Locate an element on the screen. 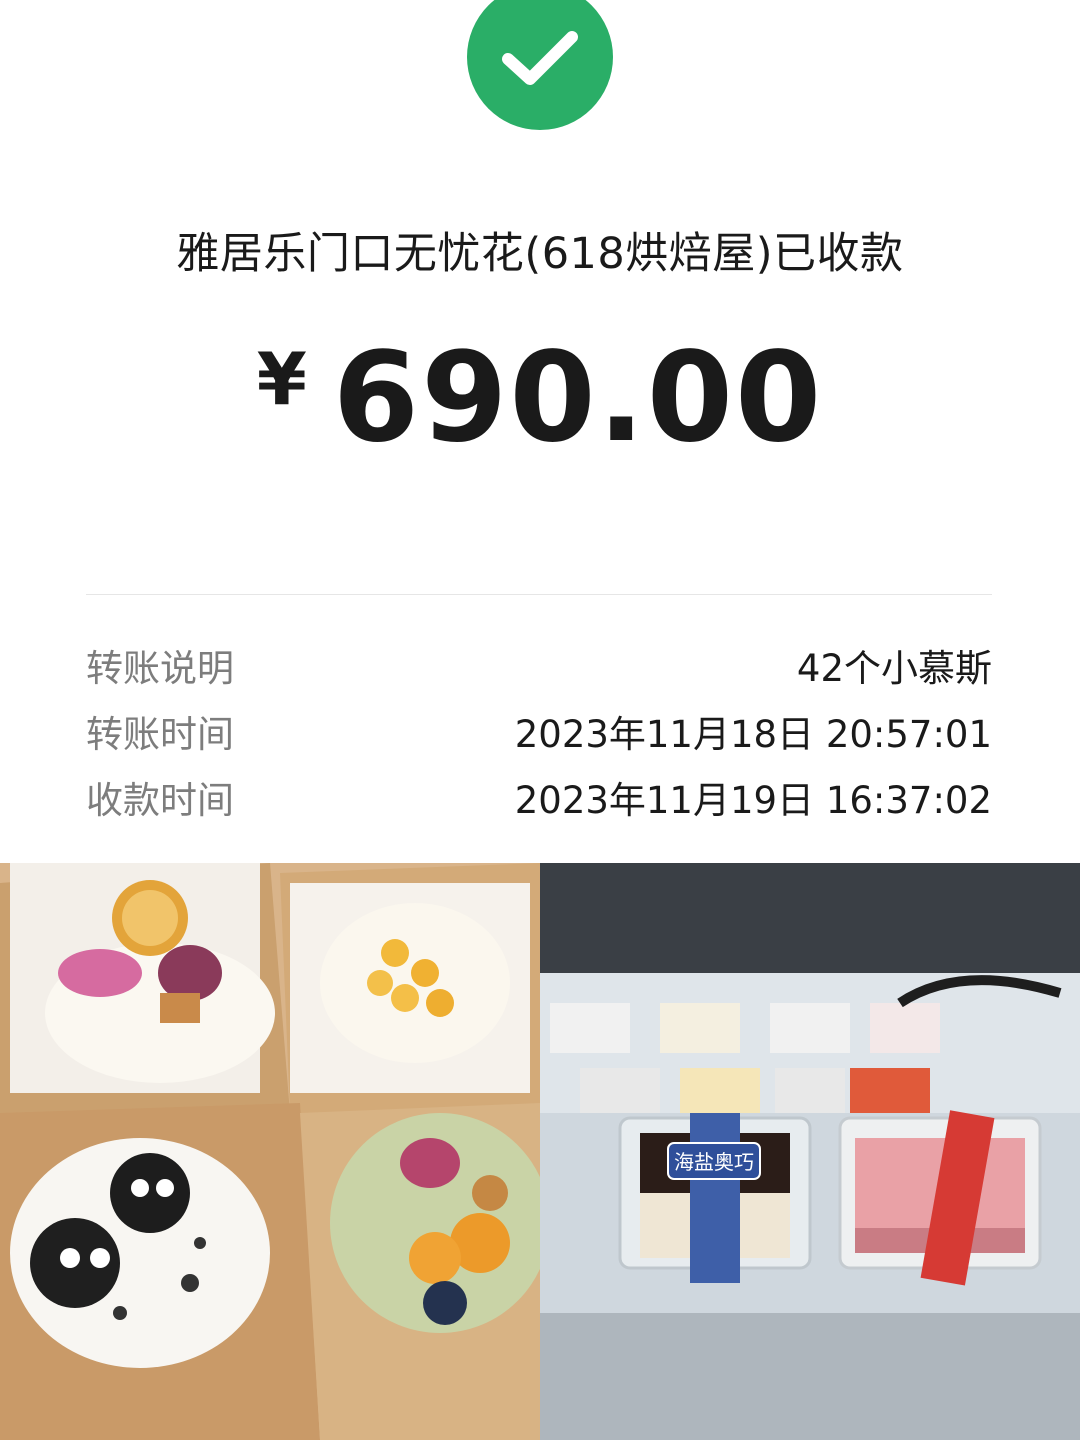  cake-box-label: 海盐奥巧 is located at coordinates (714, 1162).